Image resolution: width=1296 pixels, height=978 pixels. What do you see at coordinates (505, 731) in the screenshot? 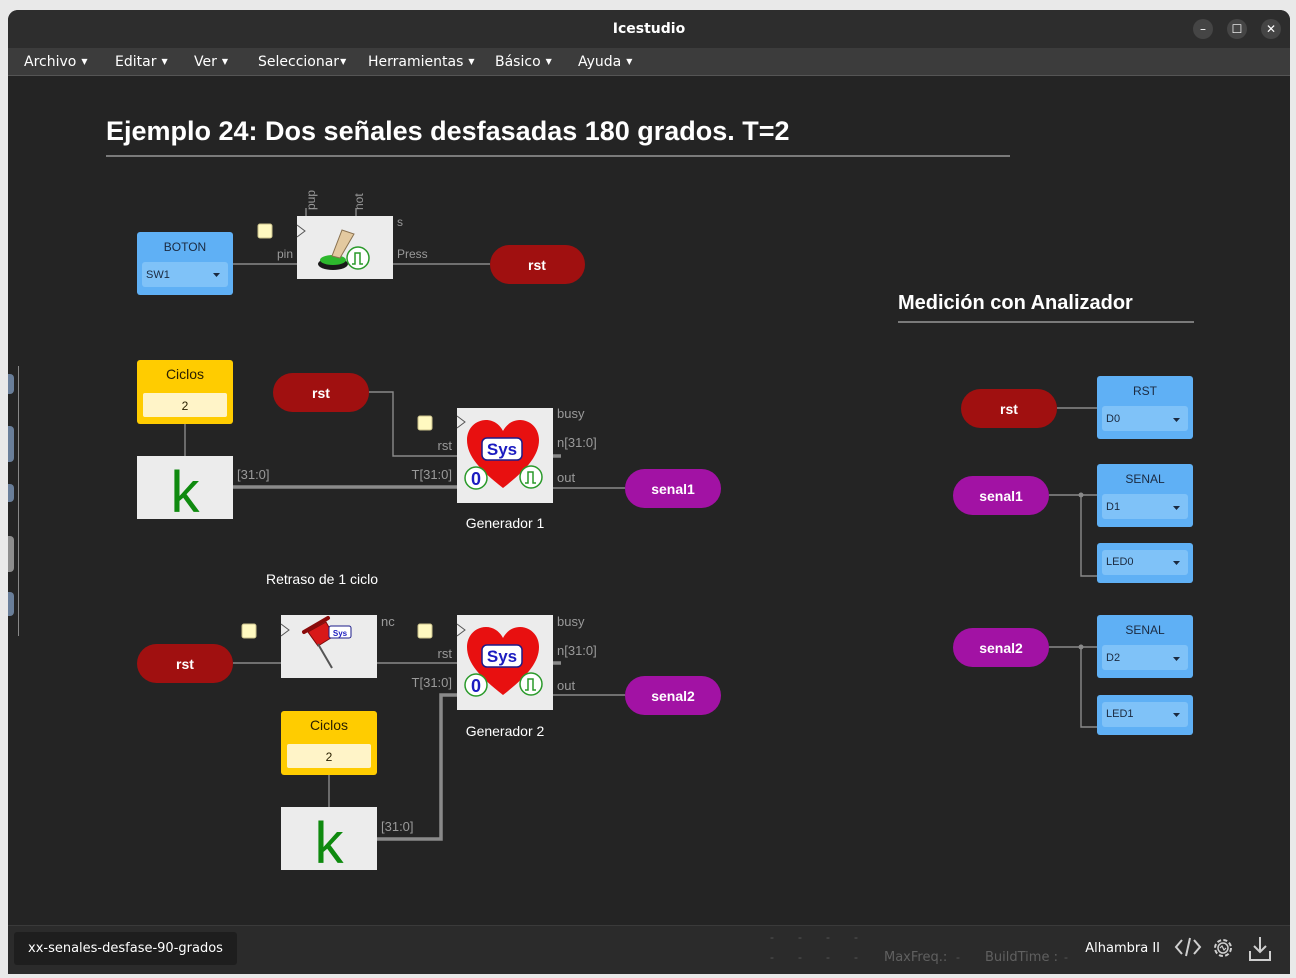
I see `generador-2-label: Generador 2` at bounding box center [505, 731].